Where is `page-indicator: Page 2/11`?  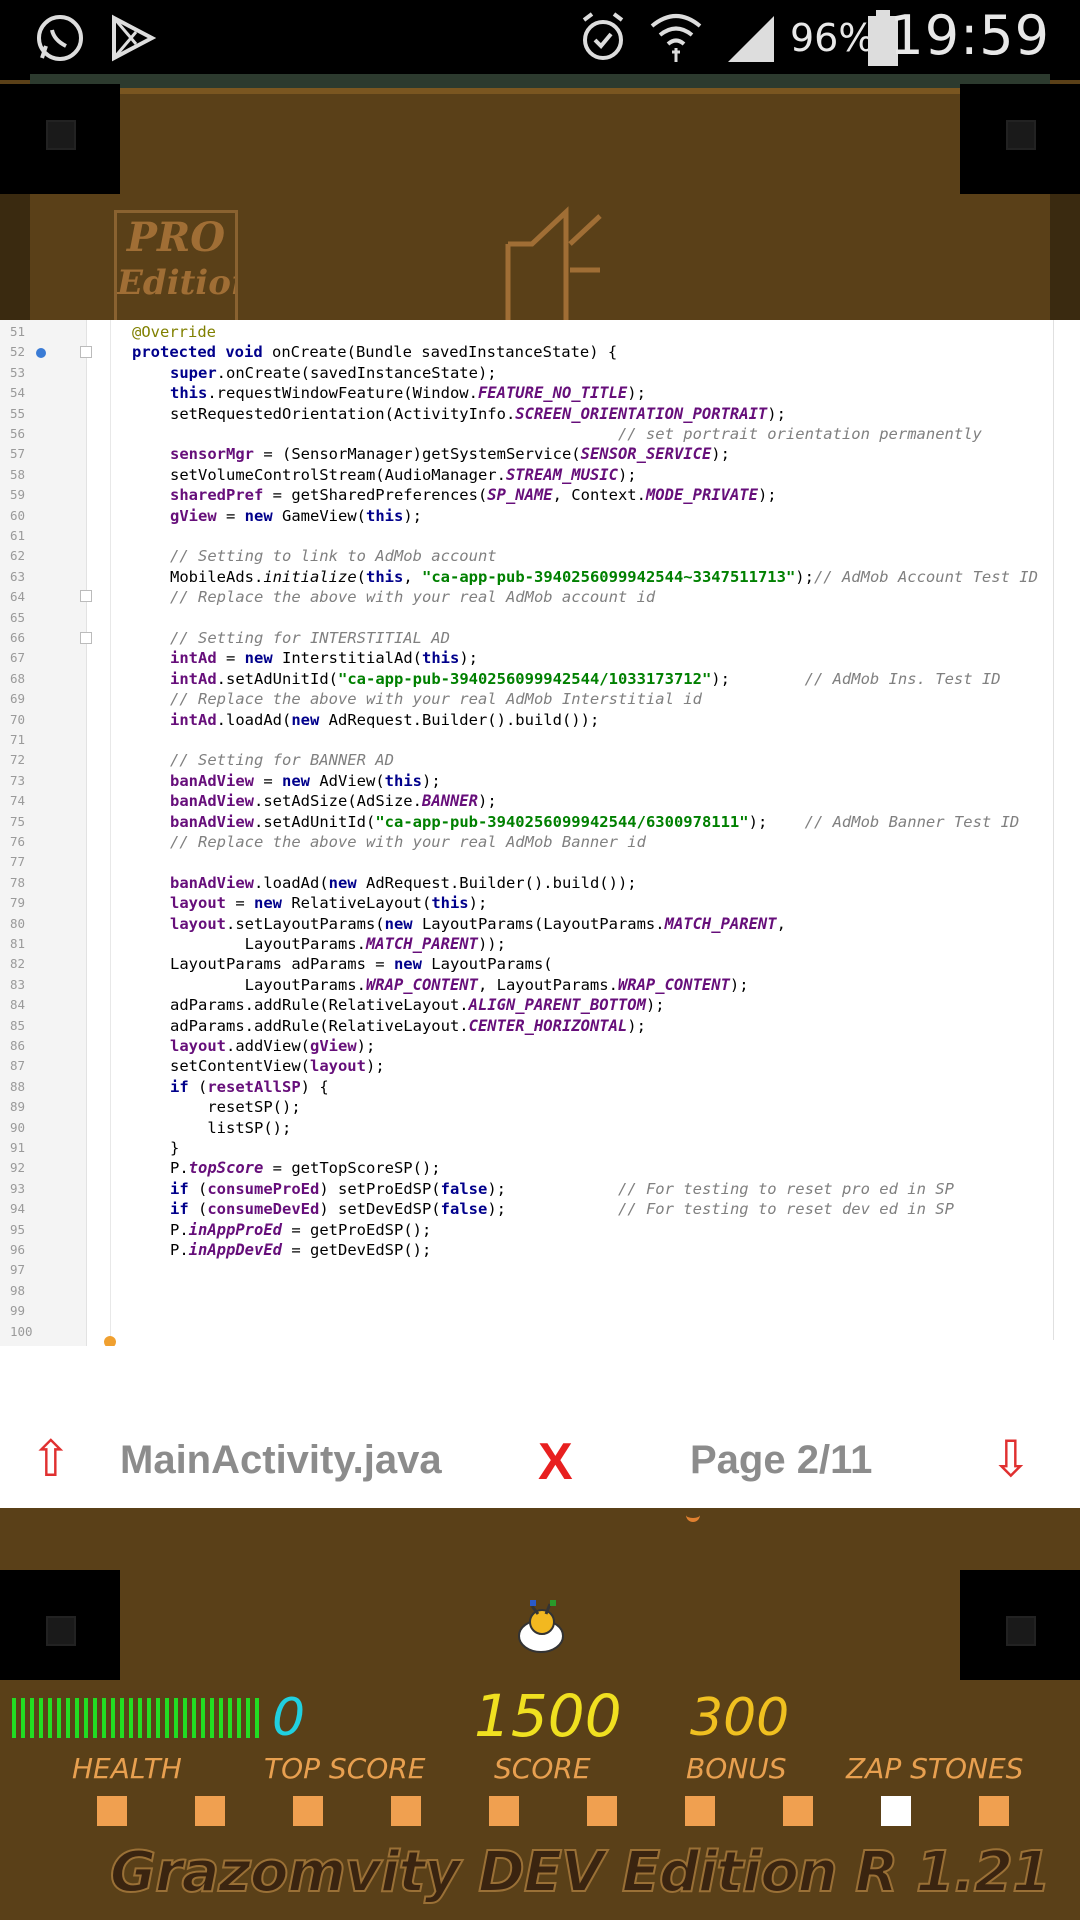 page-indicator: Page 2/11 is located at coordinates (781, 1460).